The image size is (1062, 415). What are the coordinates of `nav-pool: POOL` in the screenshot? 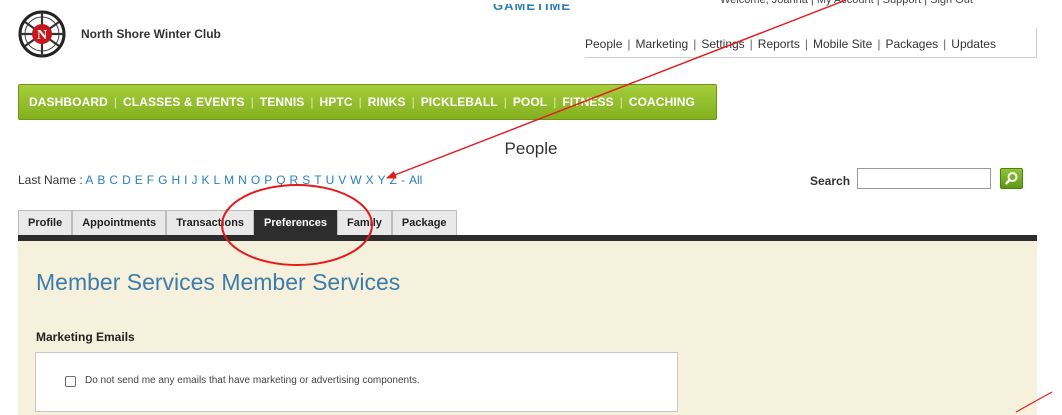 It's located at (530, 102).